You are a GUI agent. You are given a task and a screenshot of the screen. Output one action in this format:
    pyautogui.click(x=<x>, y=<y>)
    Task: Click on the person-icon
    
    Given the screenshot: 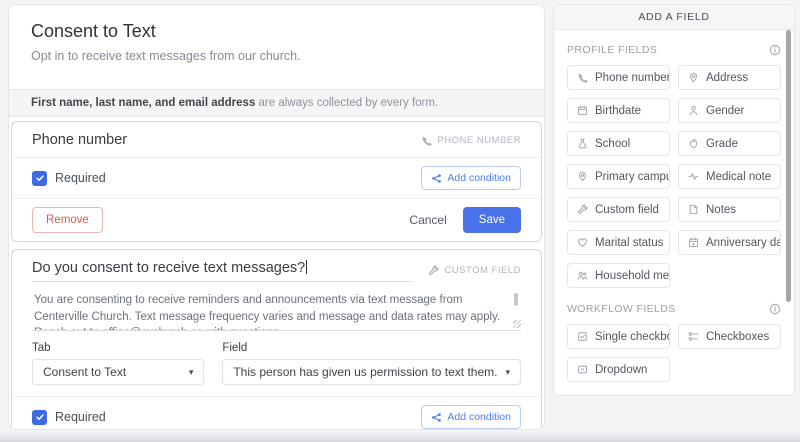 What is the action you would take?
    pyautogui.click(x=693, y=111)
    